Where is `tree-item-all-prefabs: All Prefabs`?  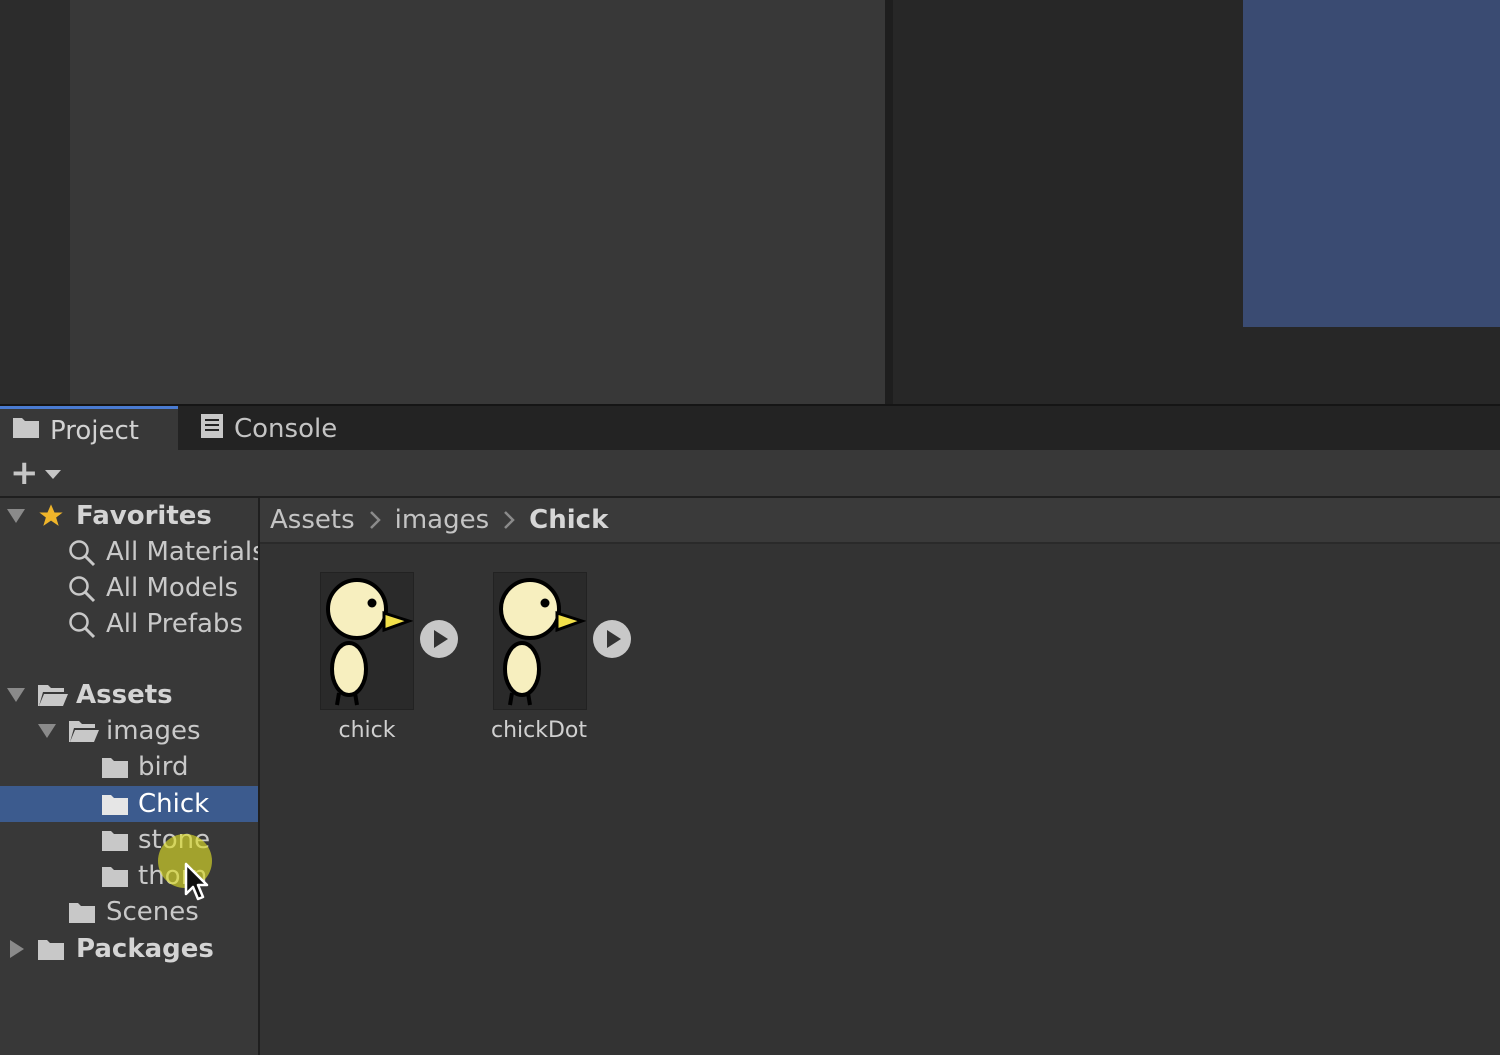
tree-item-all-prefabs: All Prefabs is located at coordinates (129, 624).